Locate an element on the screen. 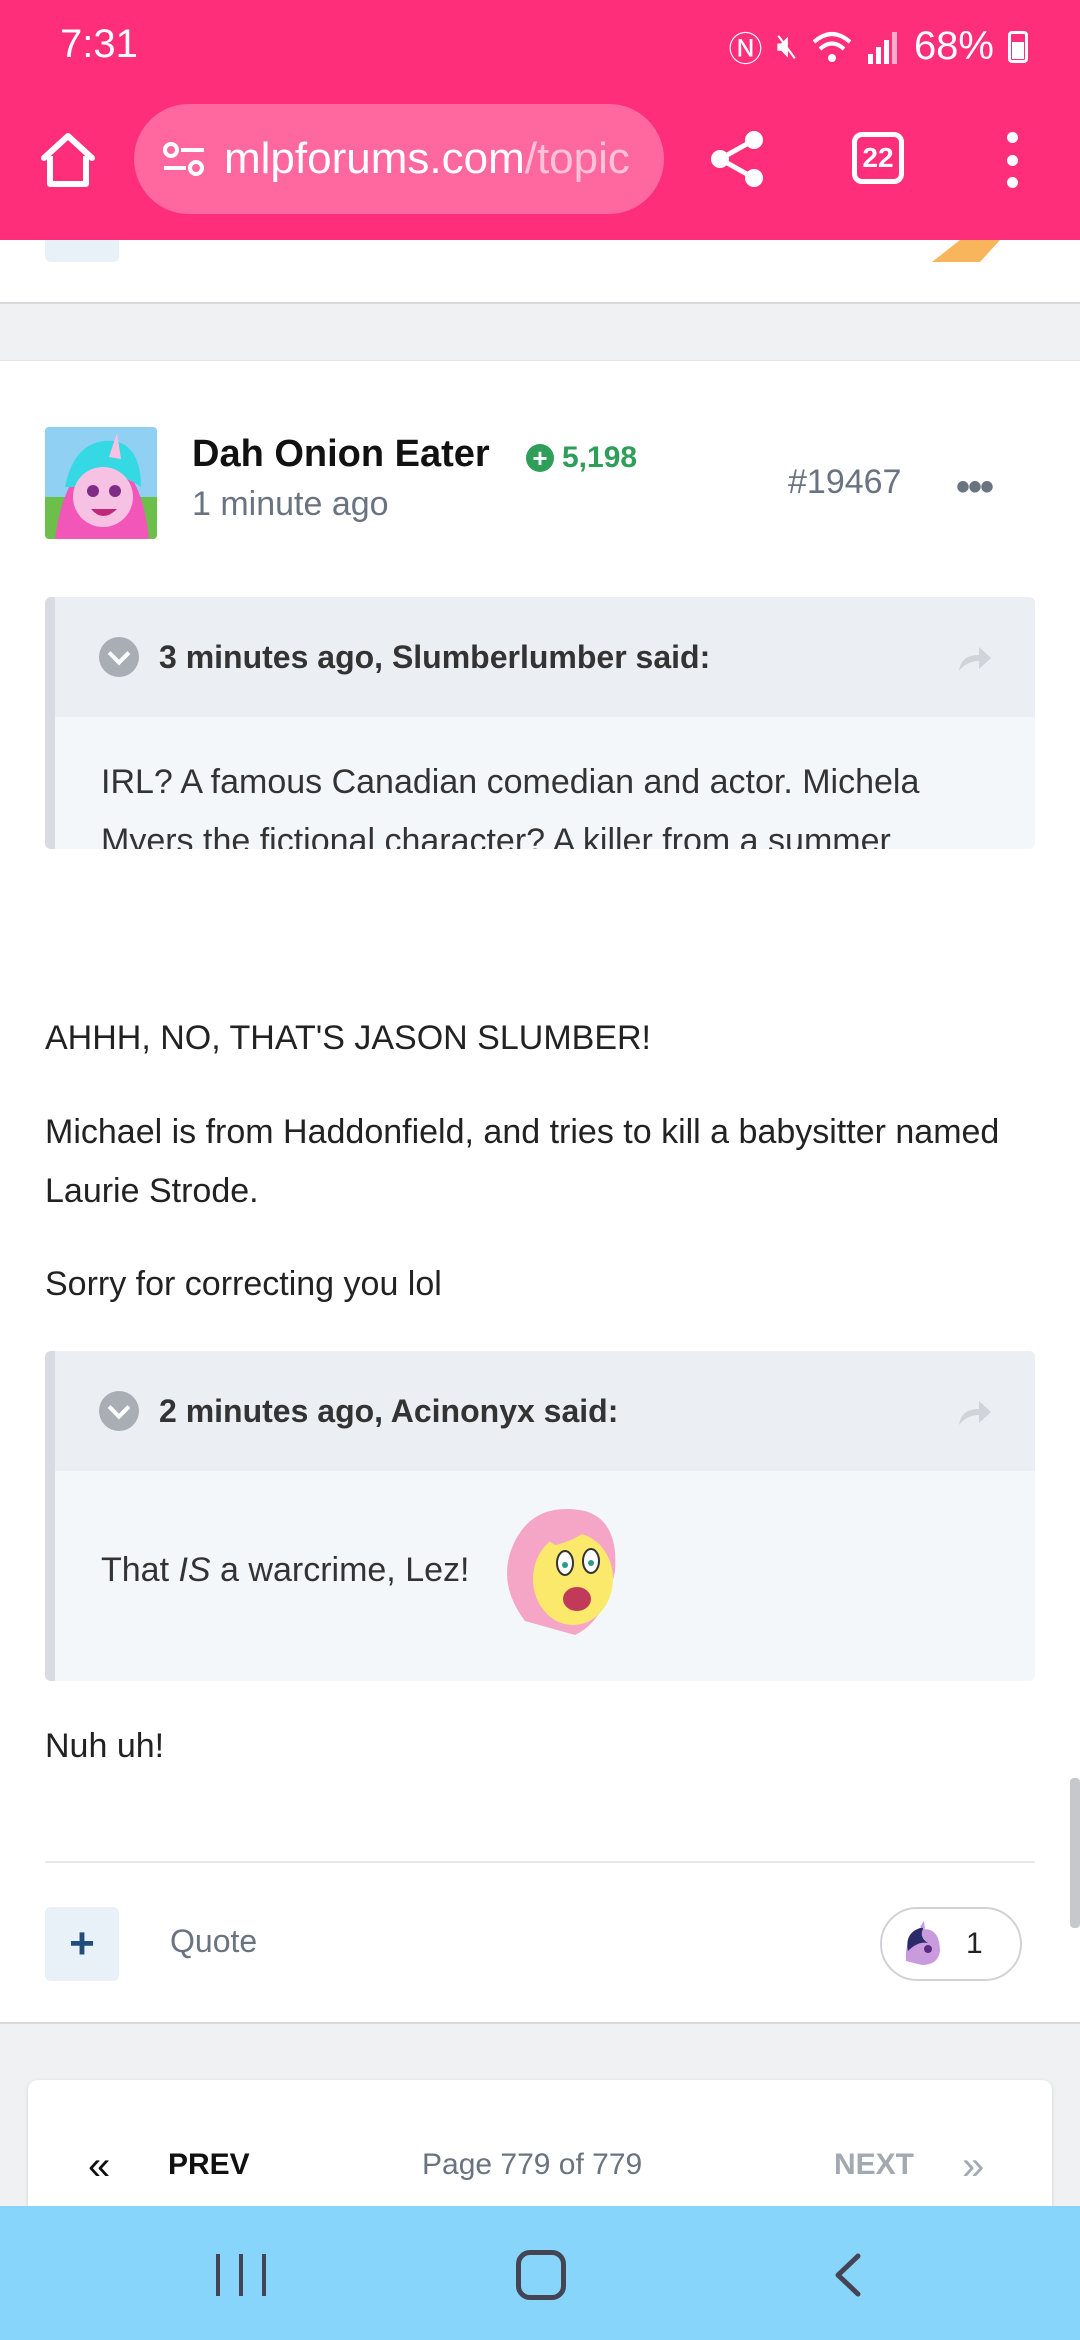 This screenshot has height=2340, width=1080. wifi-icon is located at coordinates (832, 46).